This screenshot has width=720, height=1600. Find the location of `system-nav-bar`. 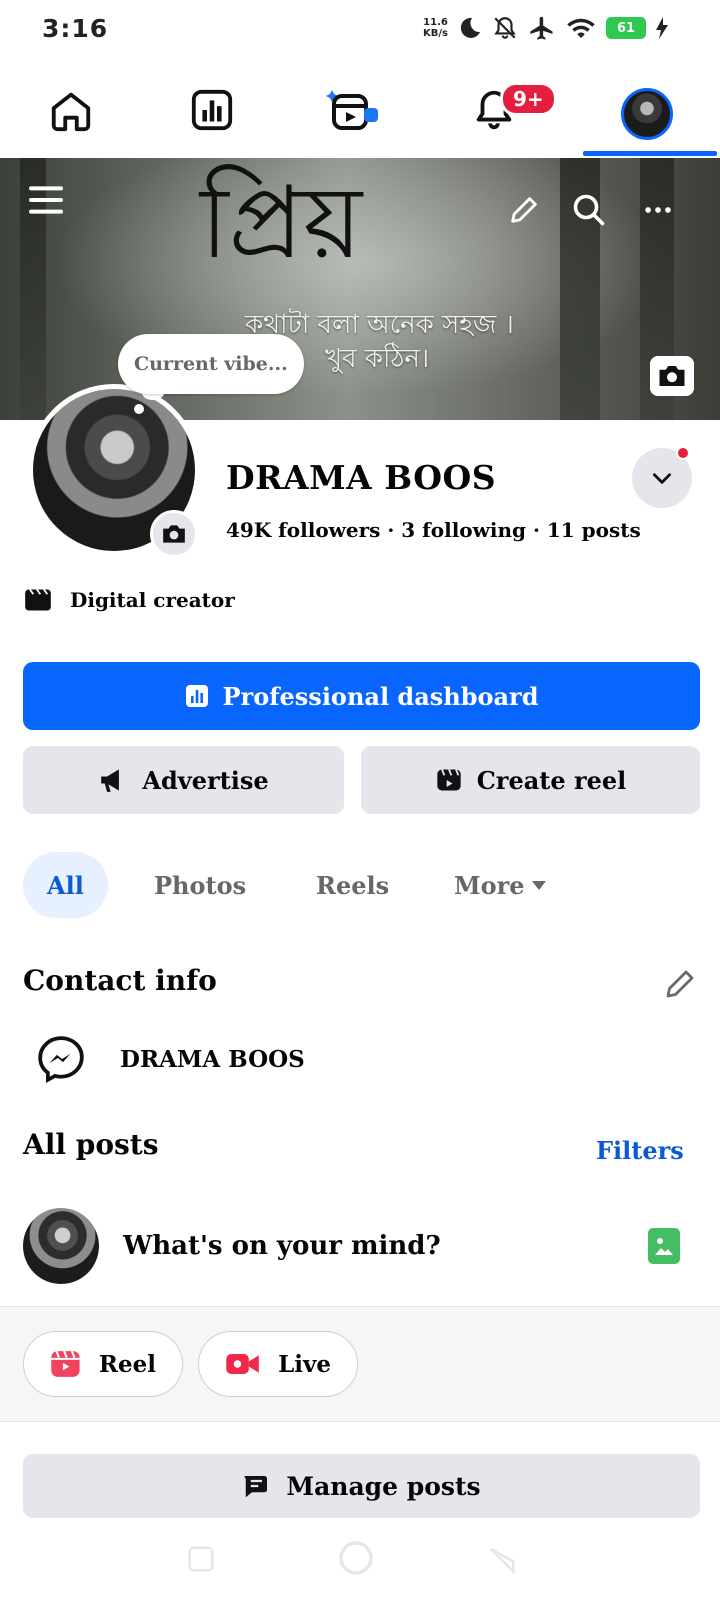

system-nav-bar is located at coordinates (360, 1563).